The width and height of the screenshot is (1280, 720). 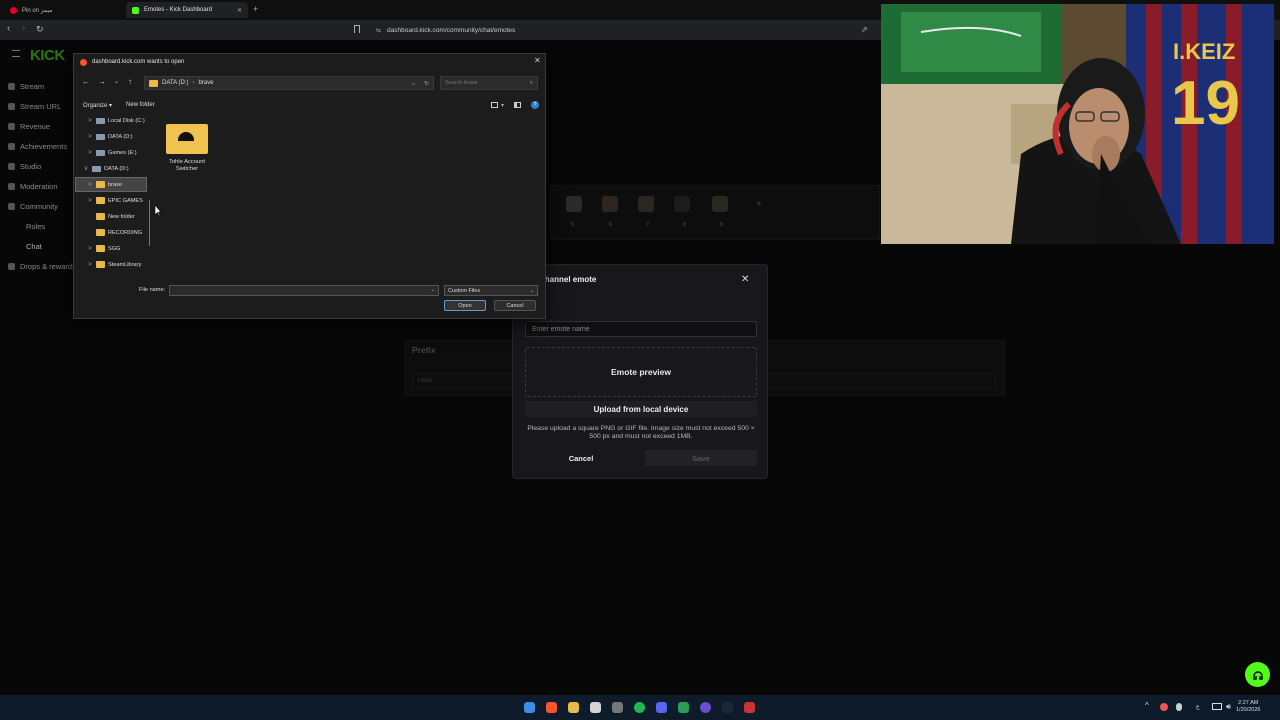 What do you see at coordinates (8, 28) in the screenshot?
I see `back-icon: ‹` at bounding box center [8, 28].